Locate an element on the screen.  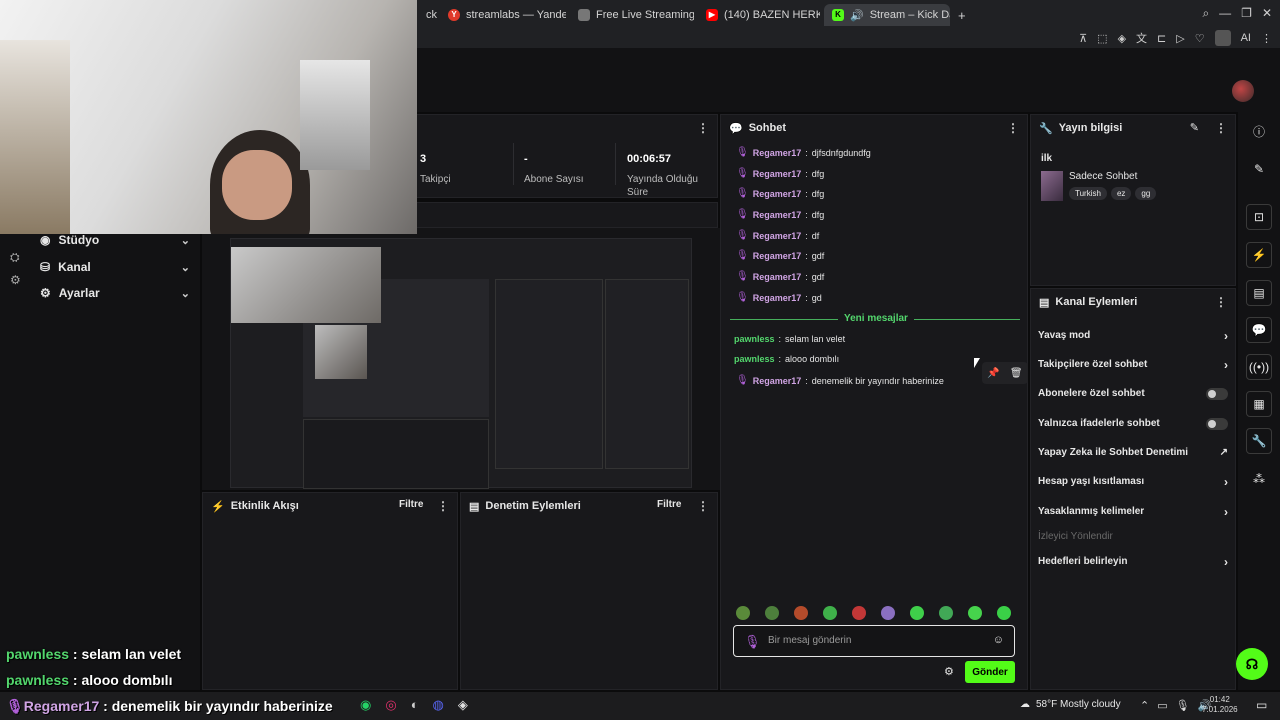
message-actions: 📌 🗑 is located at coordinates (1005, 373).